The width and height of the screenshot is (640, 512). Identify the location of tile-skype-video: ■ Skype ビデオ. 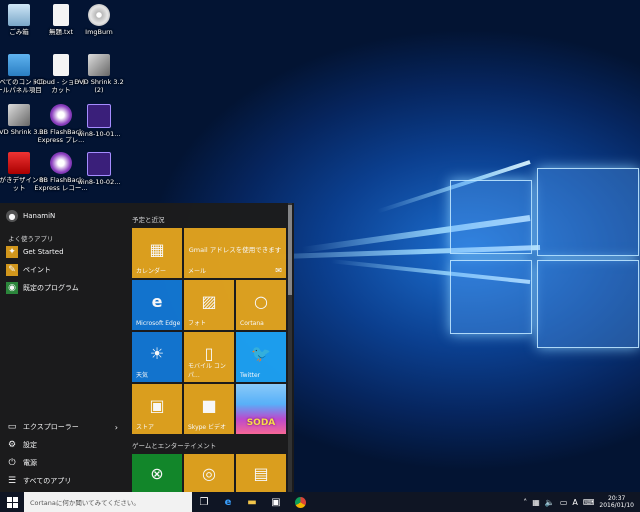
(209, 409).